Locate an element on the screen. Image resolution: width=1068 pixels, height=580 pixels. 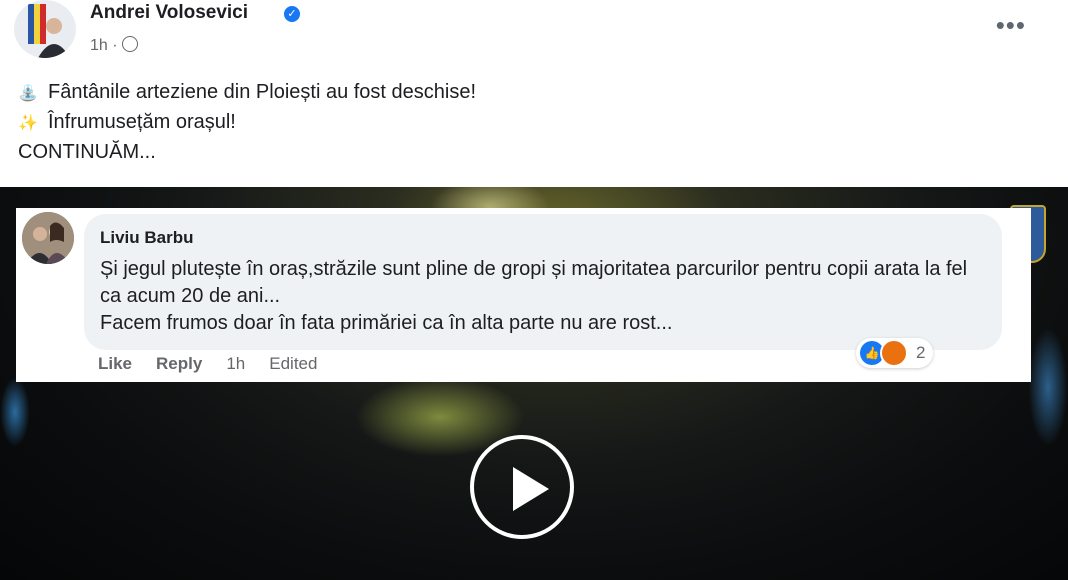
post-author-name: Andrei Volosevici is located at coordinates (169, 13).